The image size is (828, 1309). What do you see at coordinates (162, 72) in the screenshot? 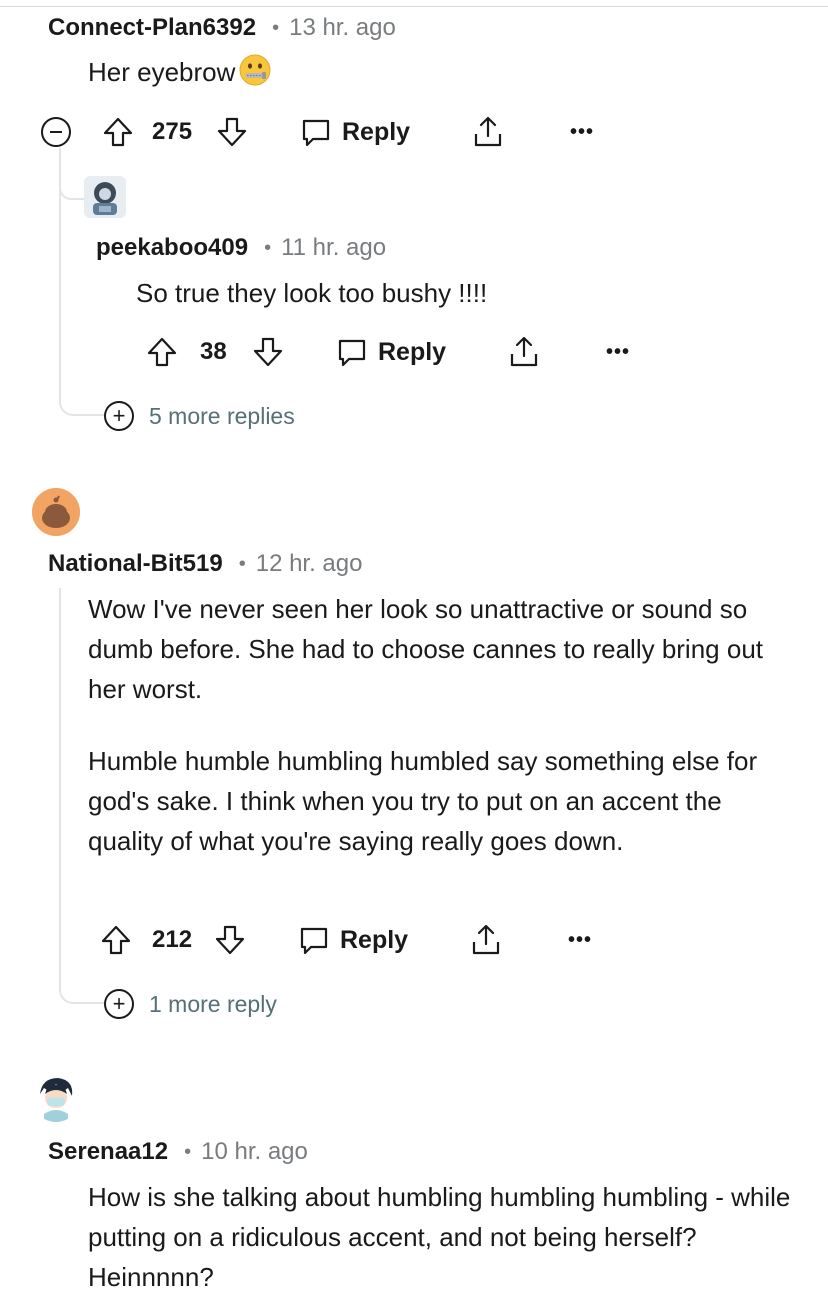
I see `comment-text: Her eyebrow` at bounding box center [162, 72].